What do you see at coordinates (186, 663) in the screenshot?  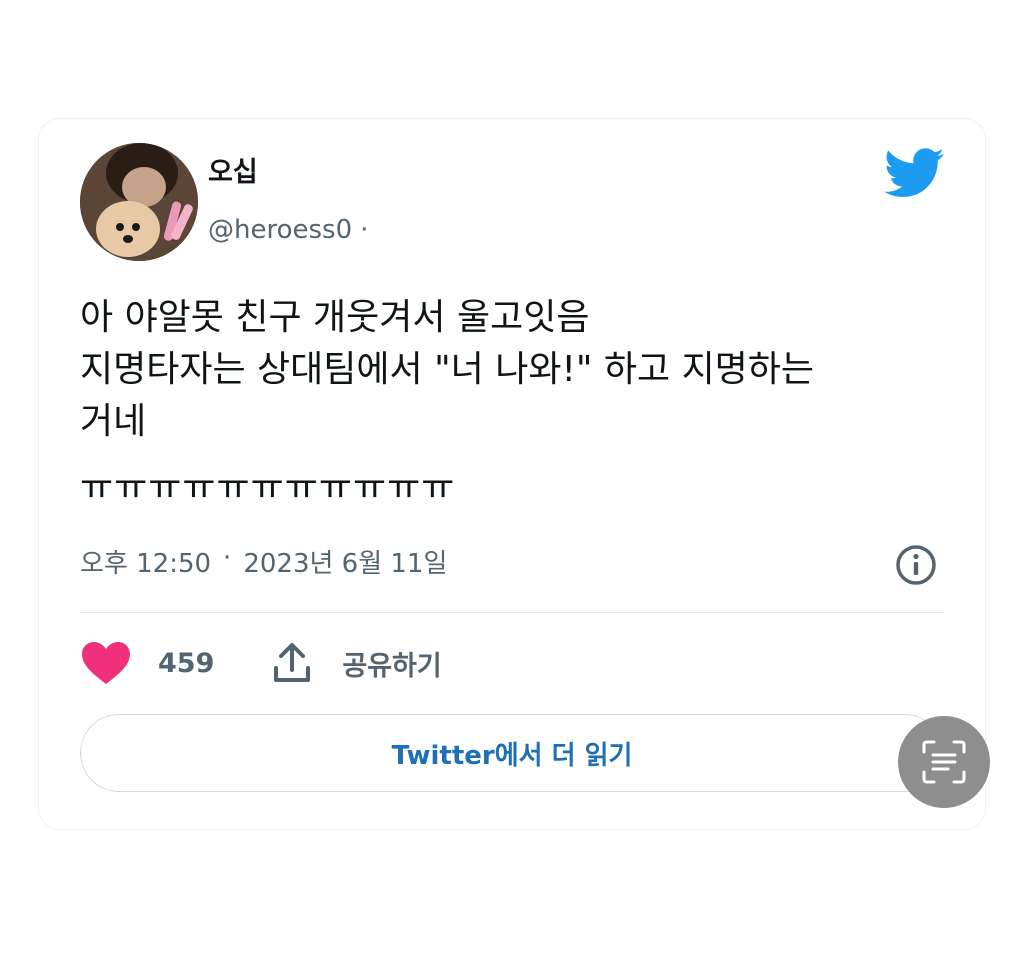 I see `like-count: 459` at bounding box center [186, 663].